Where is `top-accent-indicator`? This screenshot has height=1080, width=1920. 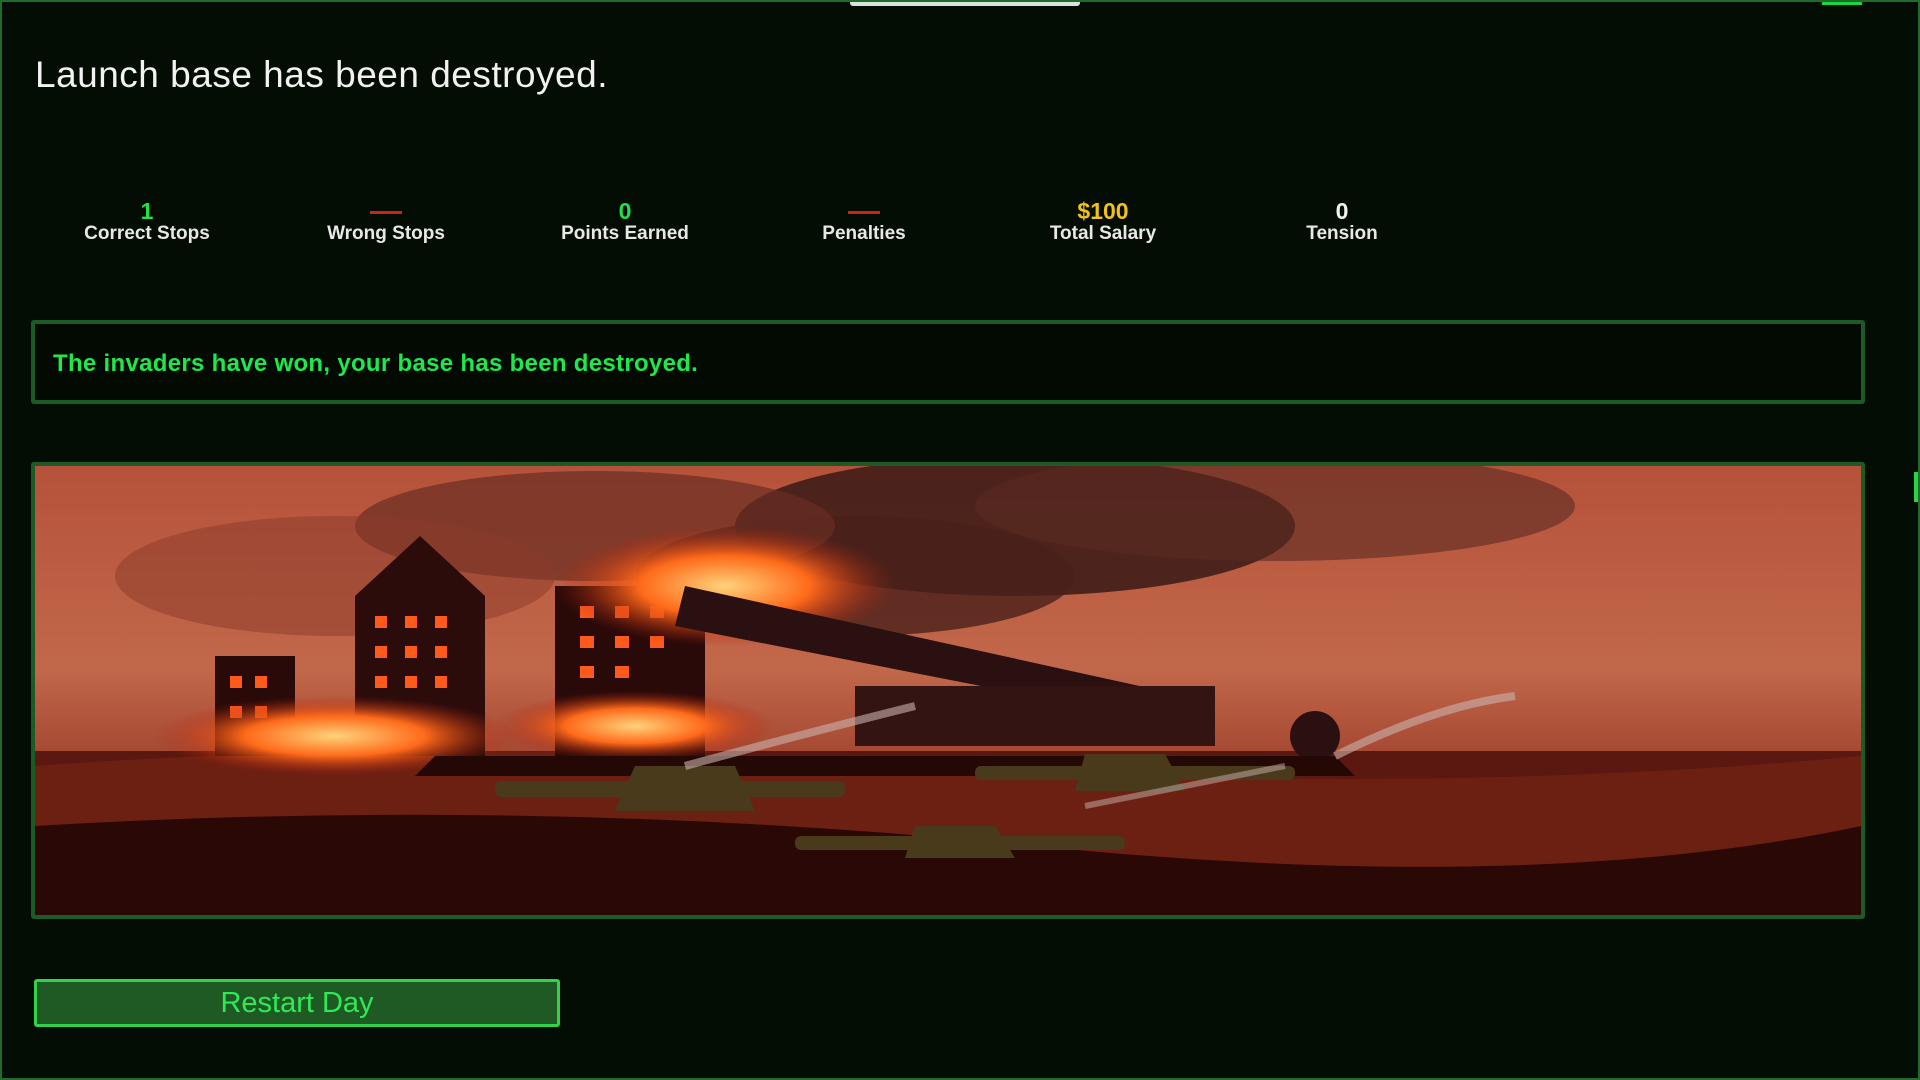
top-accent-indicator is located at coordinates (1842, 3).